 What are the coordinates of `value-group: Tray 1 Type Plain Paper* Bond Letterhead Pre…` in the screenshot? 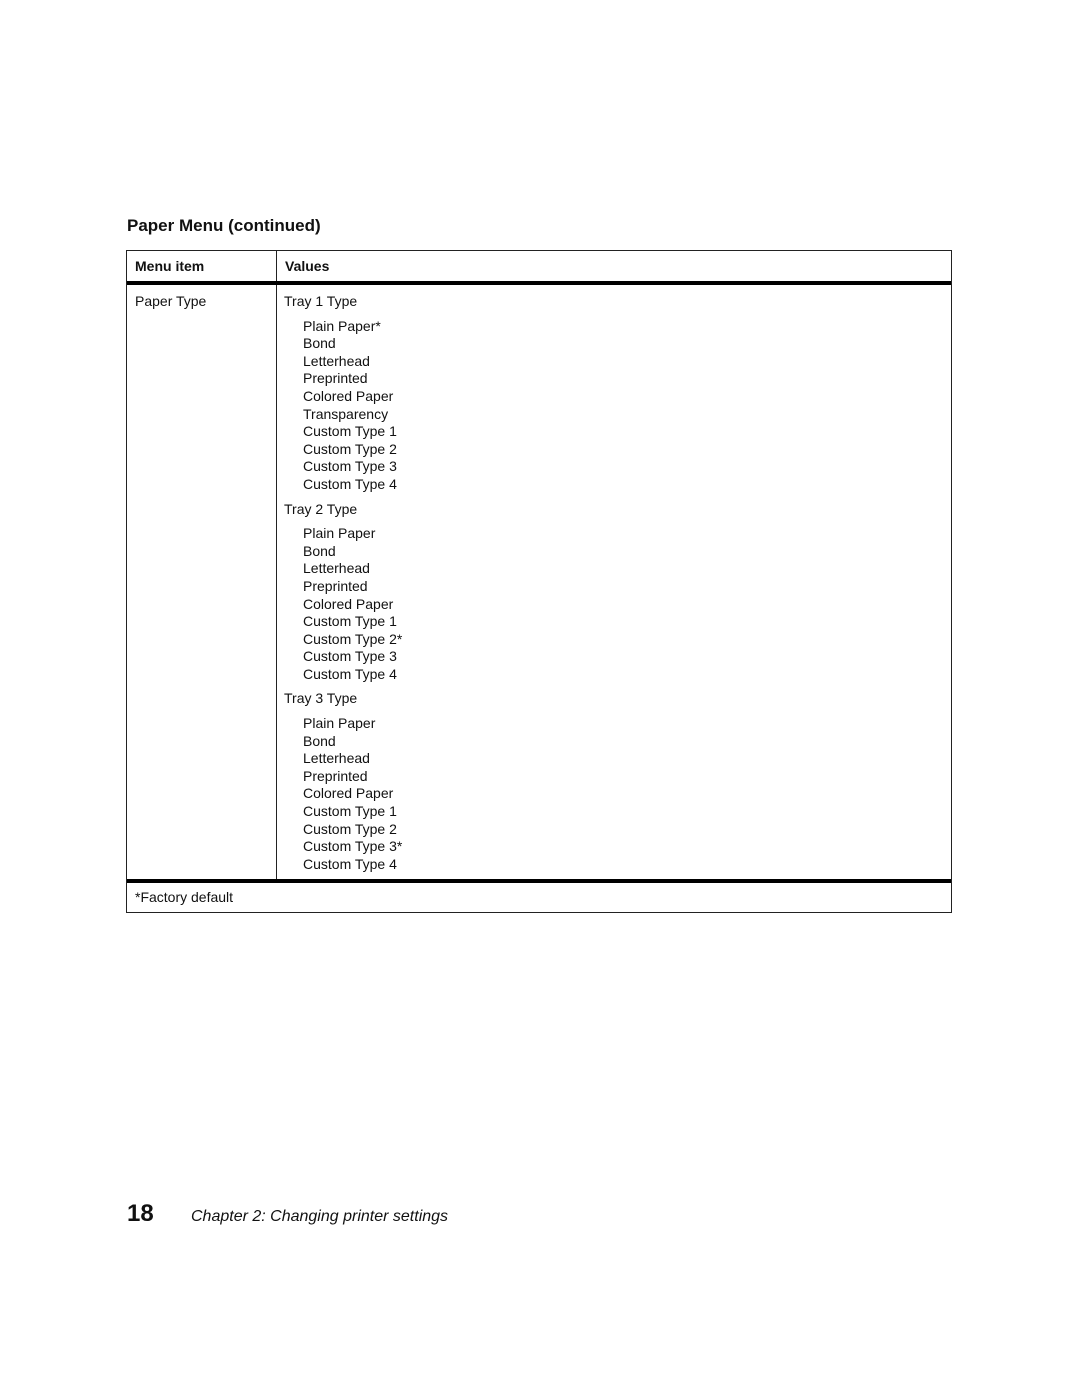 It's located at (617, 393).